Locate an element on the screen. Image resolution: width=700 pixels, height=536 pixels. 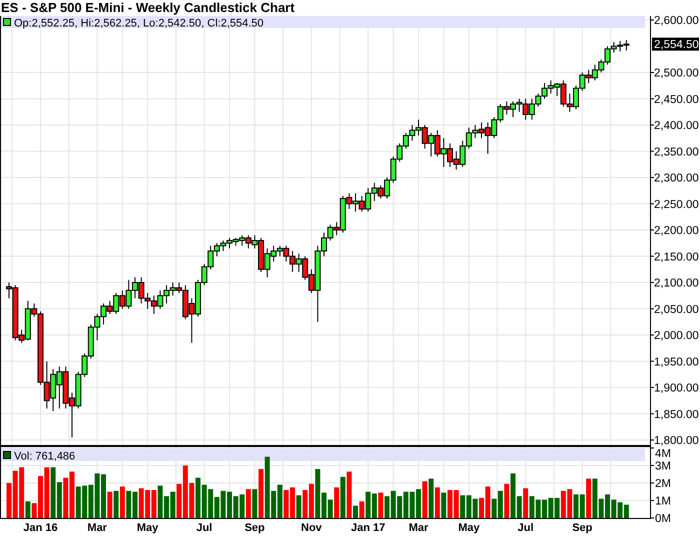
axis-label: 2,400.00 is located at coordinates (676, 126).